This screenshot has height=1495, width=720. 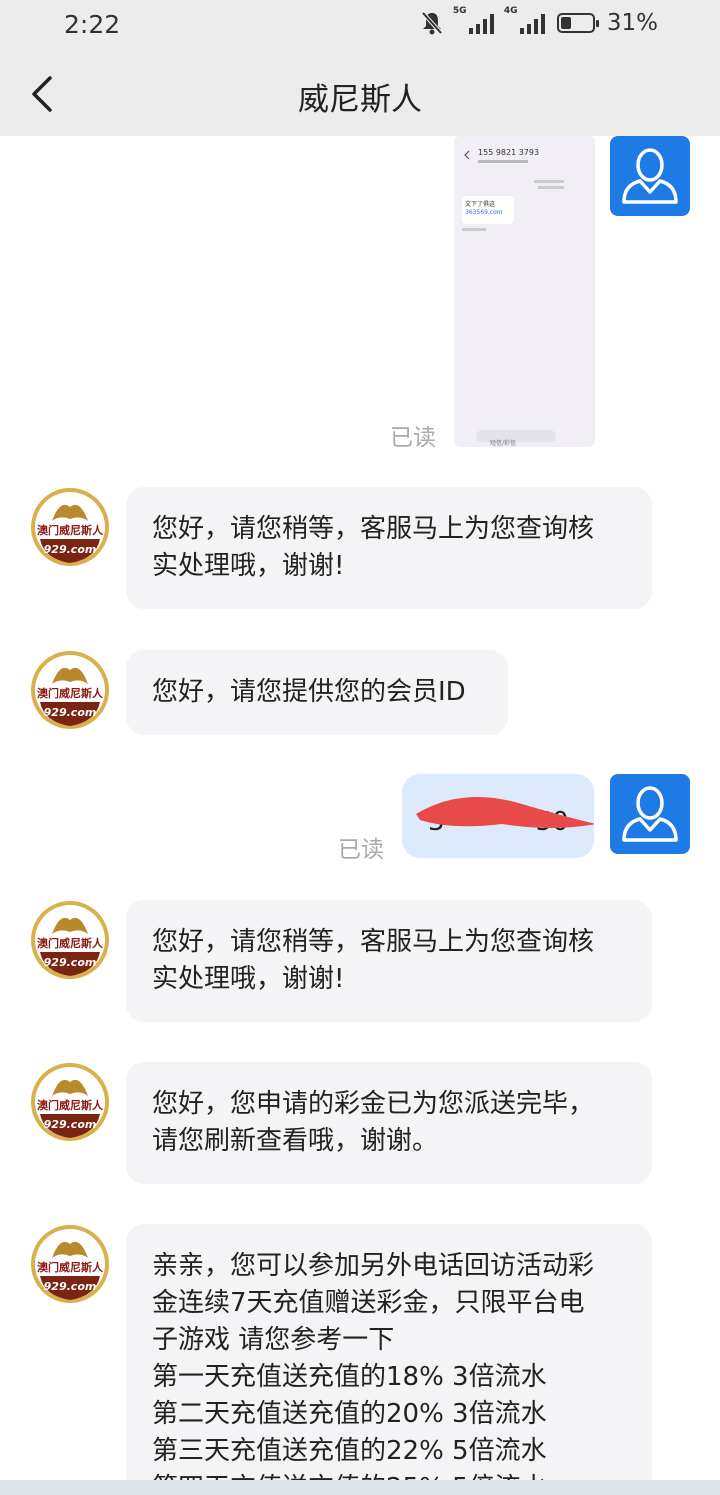 What do you see at coordinates (484, 212) in the screenshot?
I see `thumb-link: 363569.com` at bounding box center [484, 212].